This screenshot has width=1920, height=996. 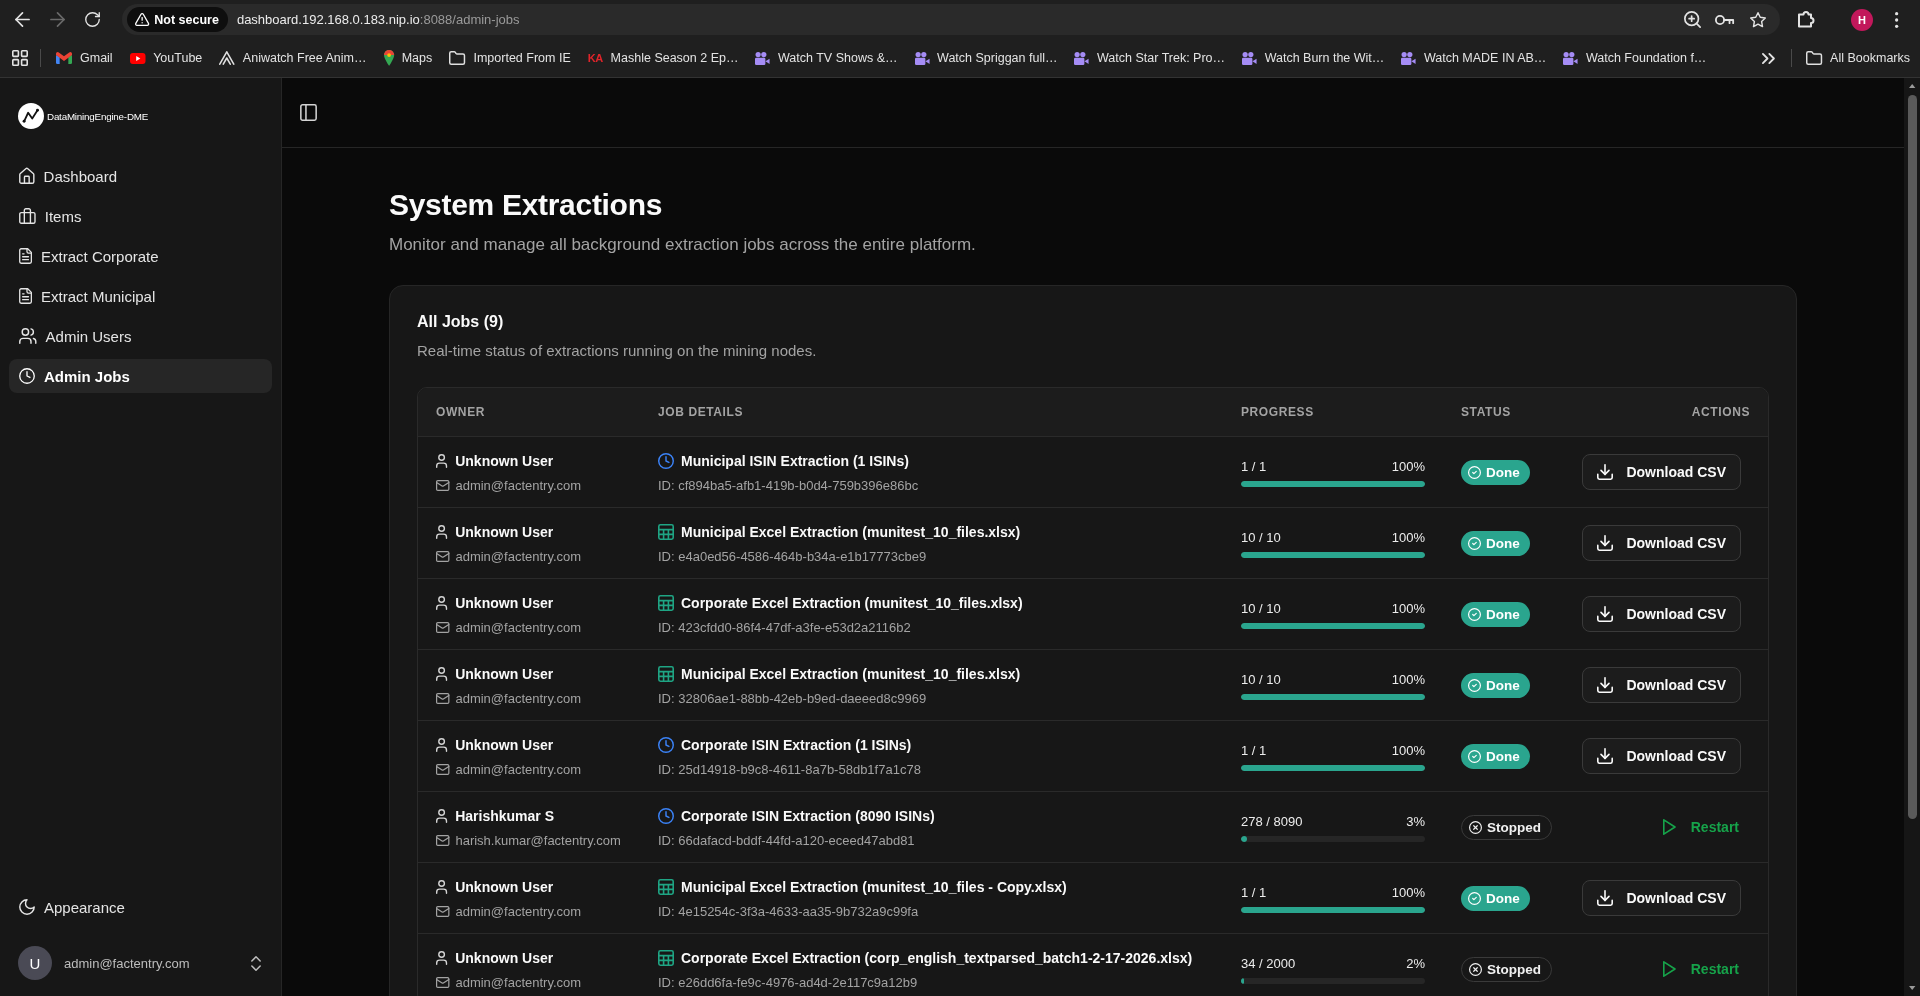 I want to click on card-title: All Jobs (9), so click(x=460, y=322).